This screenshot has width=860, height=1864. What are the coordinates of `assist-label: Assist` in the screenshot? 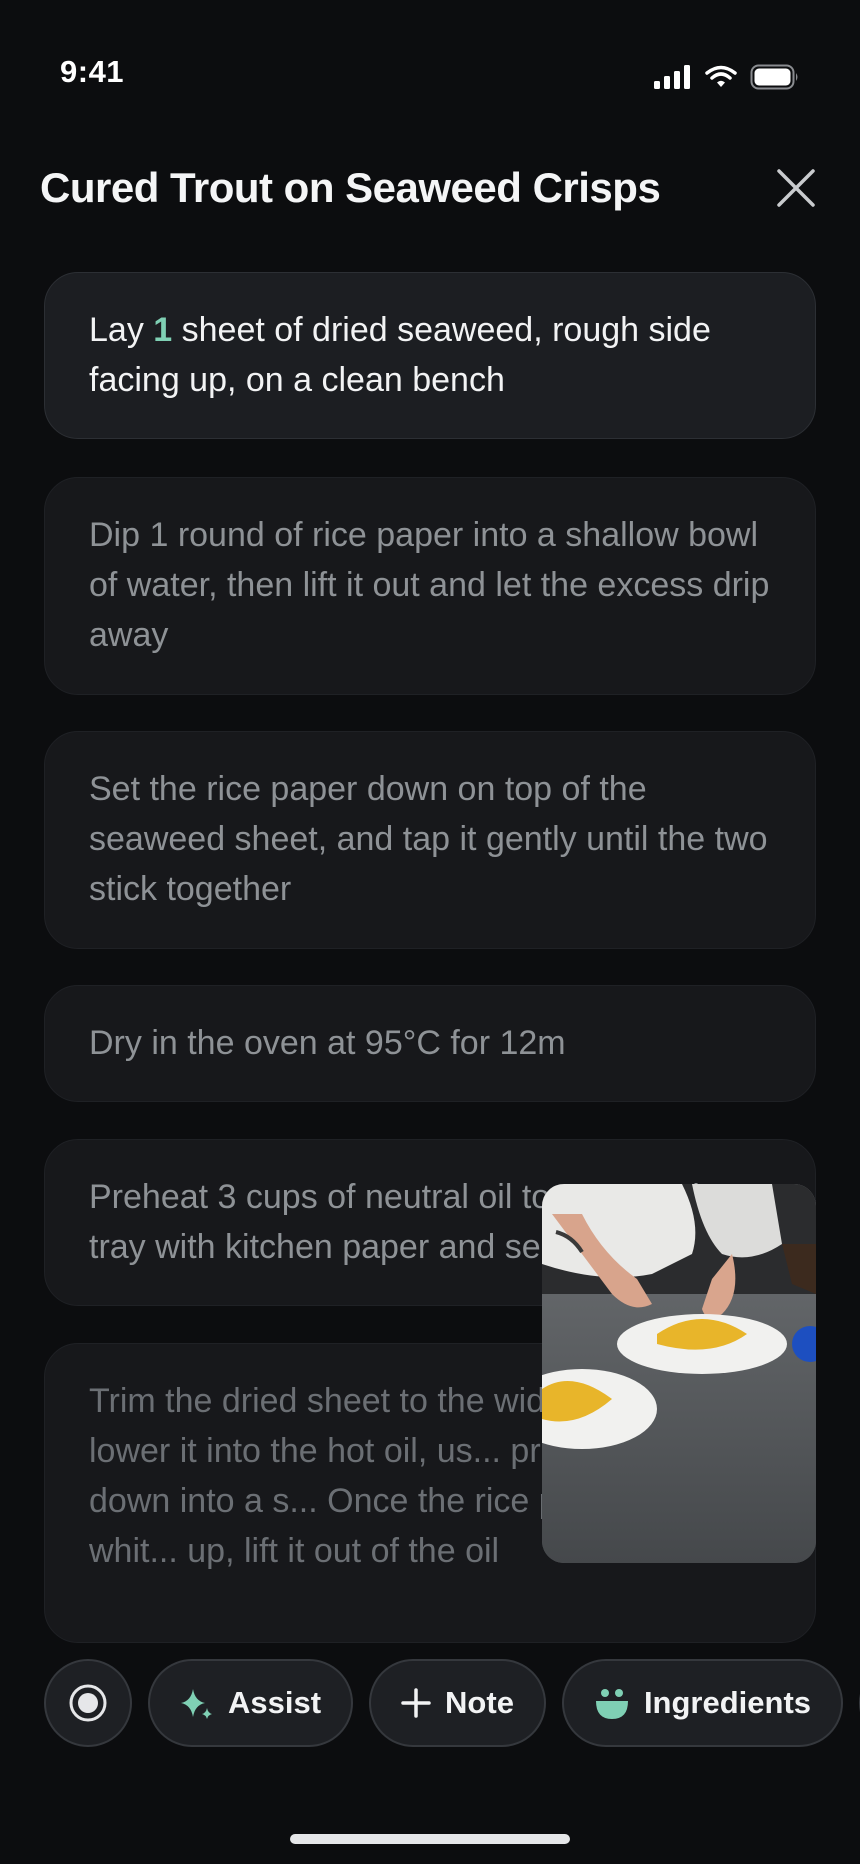 It's located at (275, 1702).